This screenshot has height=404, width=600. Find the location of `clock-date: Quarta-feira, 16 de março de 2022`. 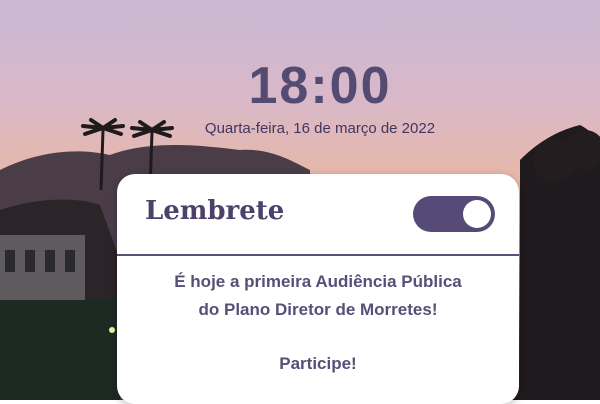

clock-date: Quarta-feira, 16 de março de 2022 is located at coordinates (320, 128).